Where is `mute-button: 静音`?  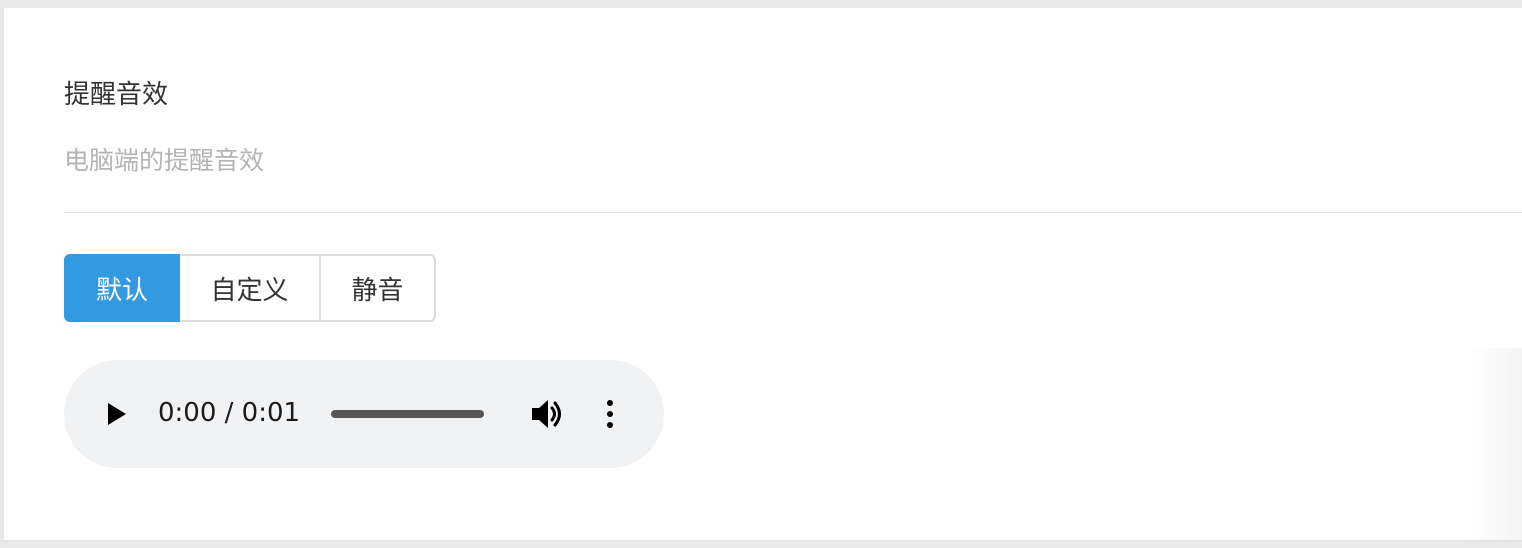 mute-button: 静音 is located at coordinates (378, 288).